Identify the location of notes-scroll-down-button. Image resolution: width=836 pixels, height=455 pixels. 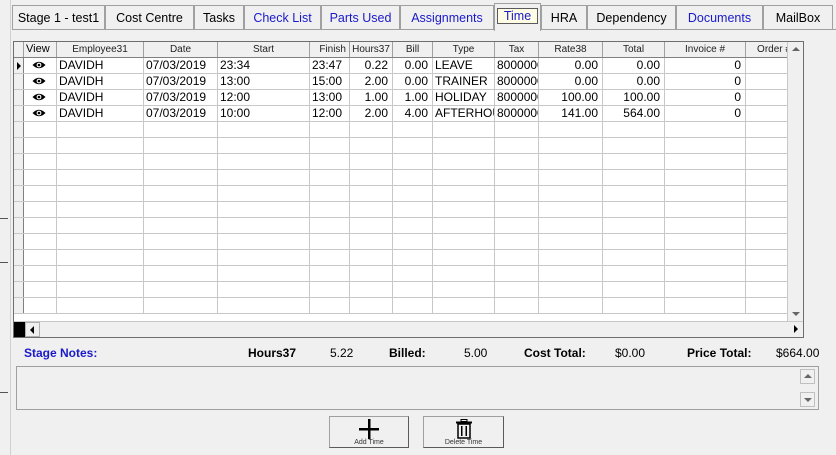
(807, 399).